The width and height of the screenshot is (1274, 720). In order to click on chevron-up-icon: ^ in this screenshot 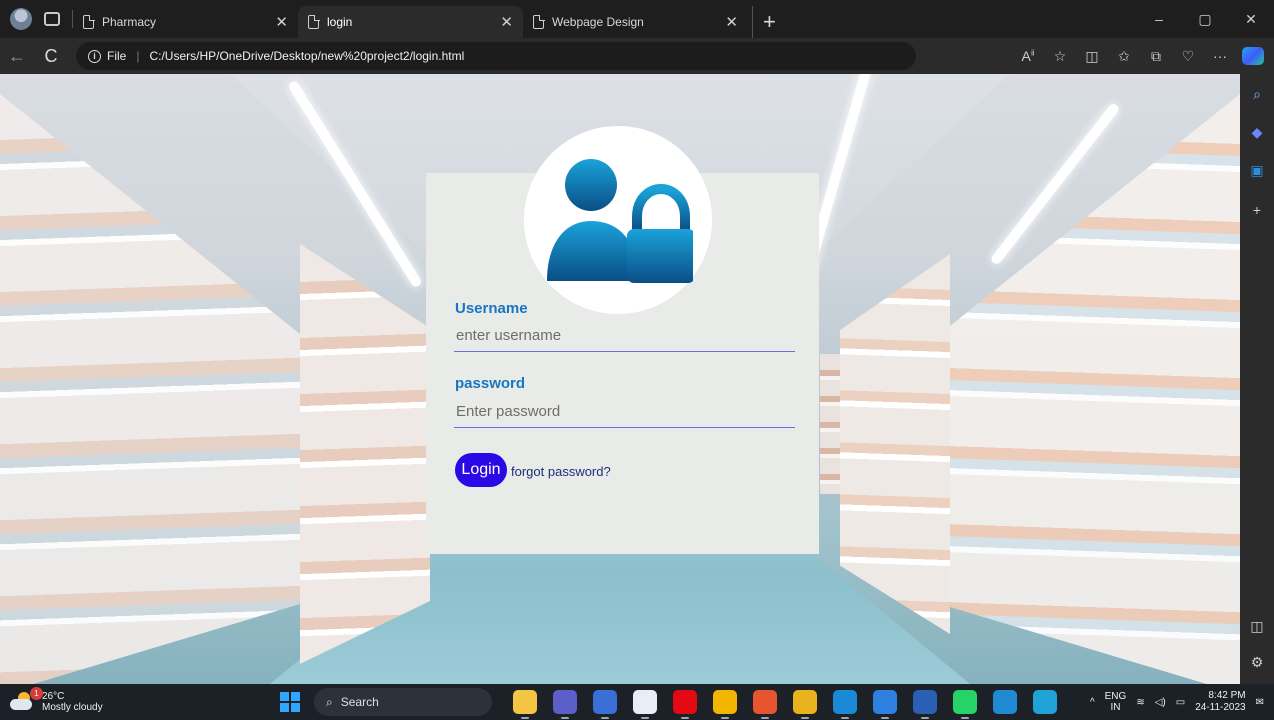, I will do `click(1092, 702)`.